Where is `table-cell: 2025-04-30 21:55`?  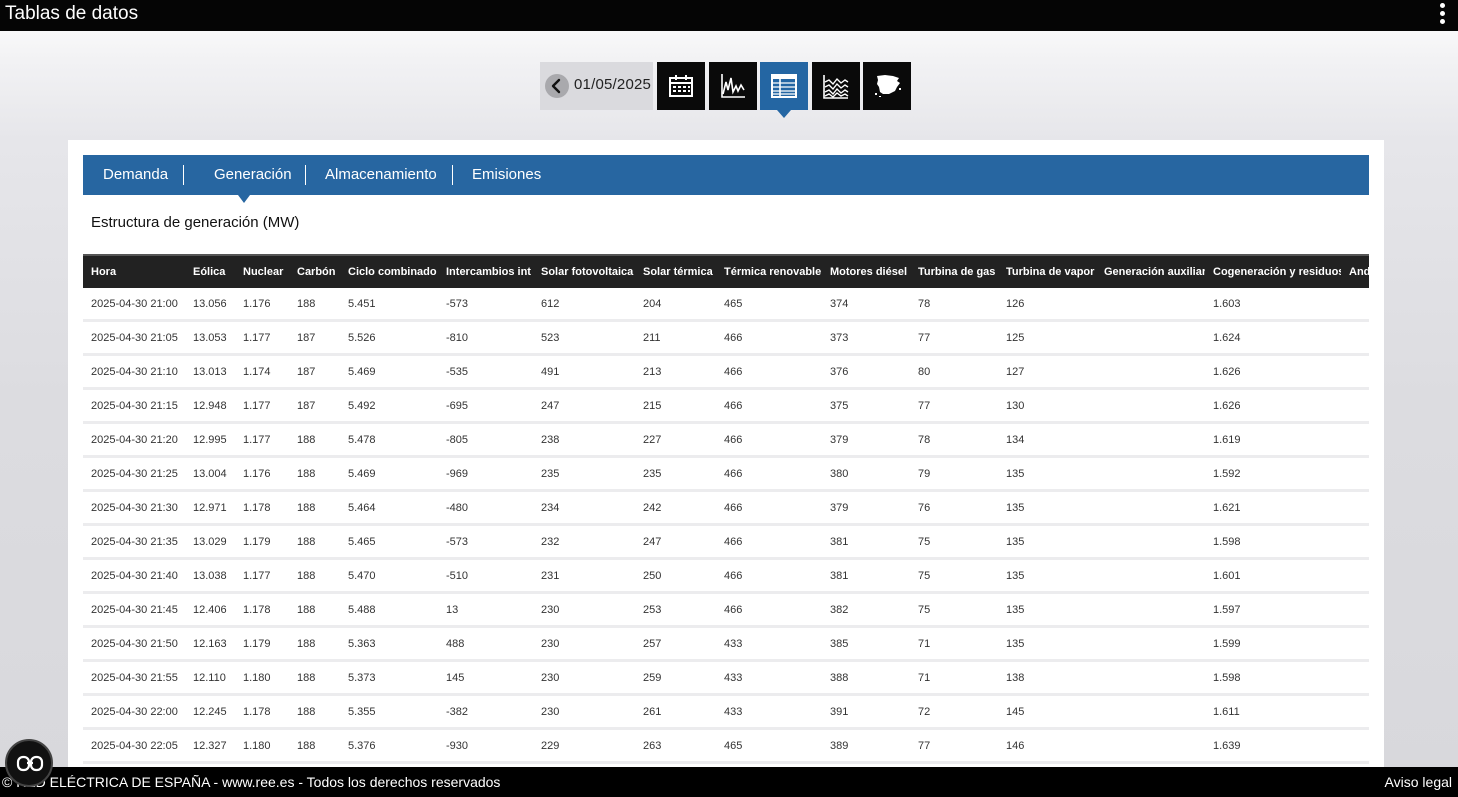 table-cell: 2025-04-30 21:55 is located at coordinates (134, 678).